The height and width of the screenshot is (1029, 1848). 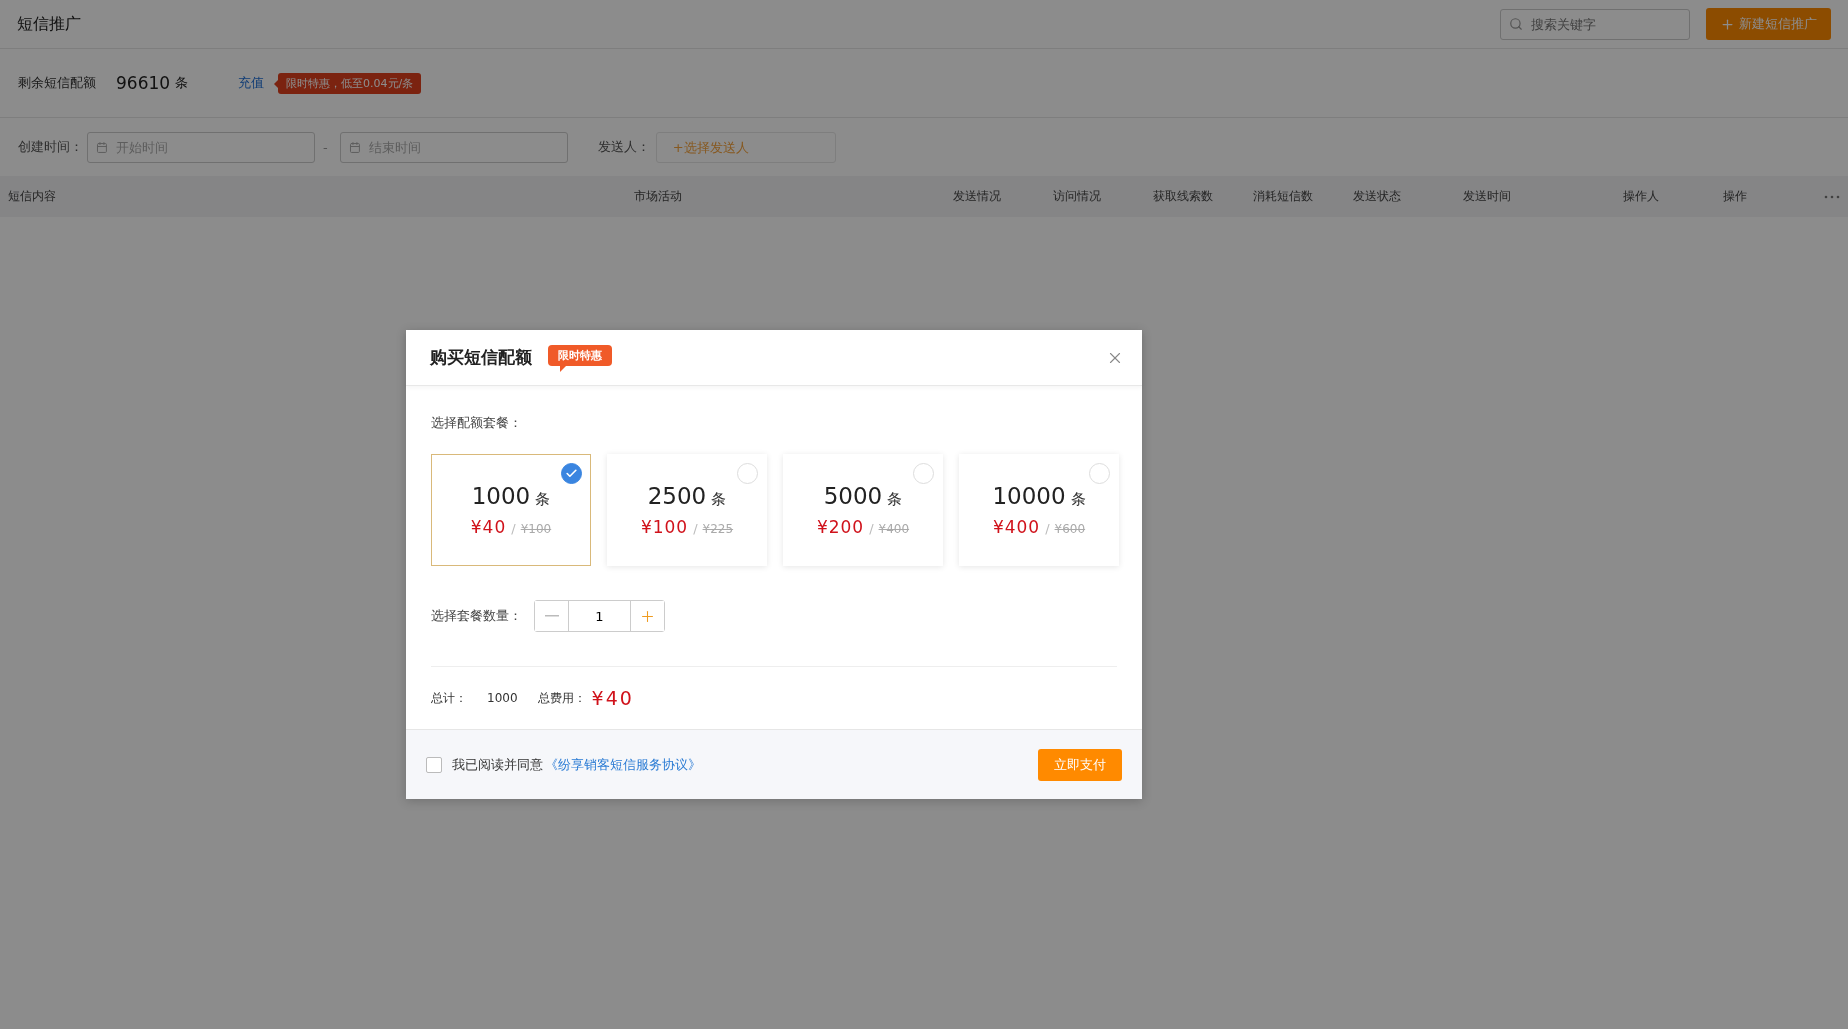 I want to click on search-field: 搜索关键字, so click(x=1595, y=24).